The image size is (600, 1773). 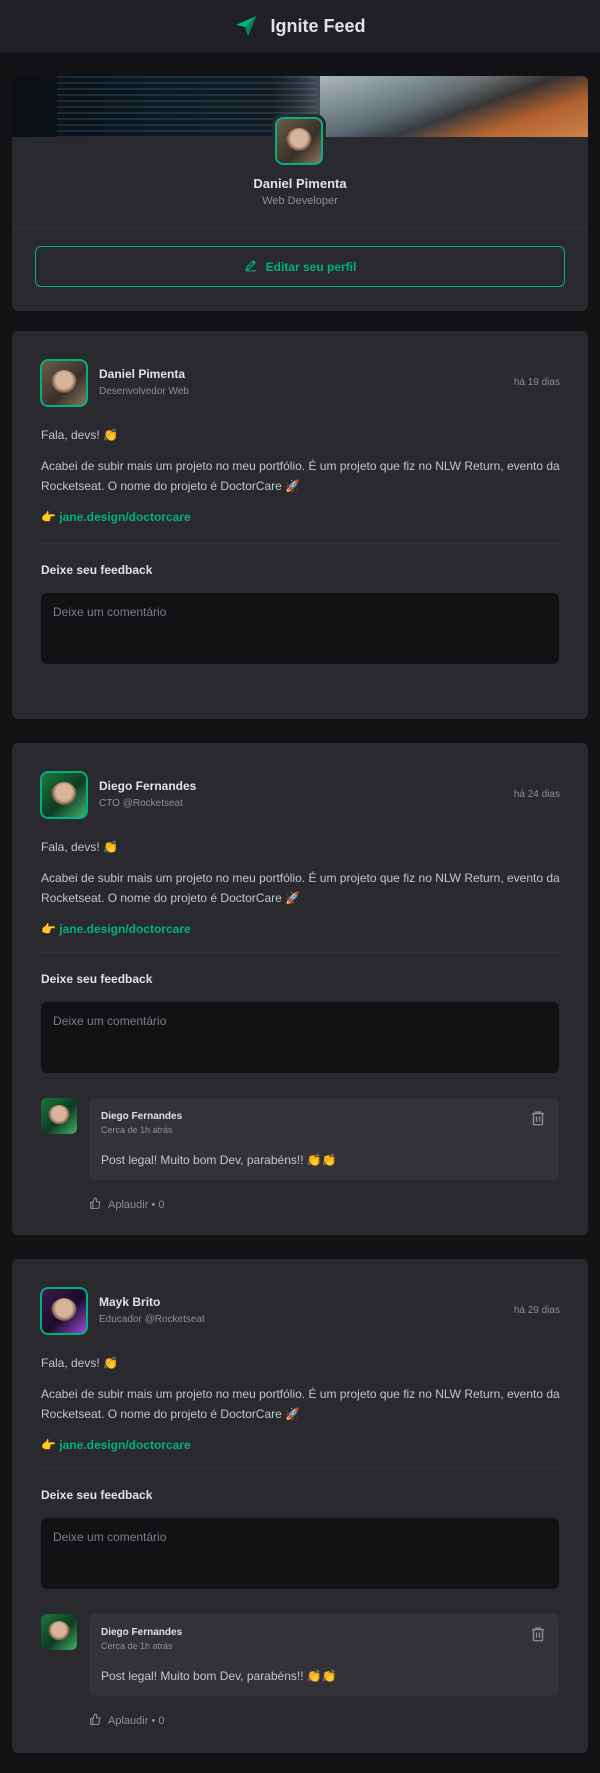 What do you see at coordinates (300, 183) in the screenshot?
I see `profile-name: Daniel Pimenta` at bounding box center [300, 183].